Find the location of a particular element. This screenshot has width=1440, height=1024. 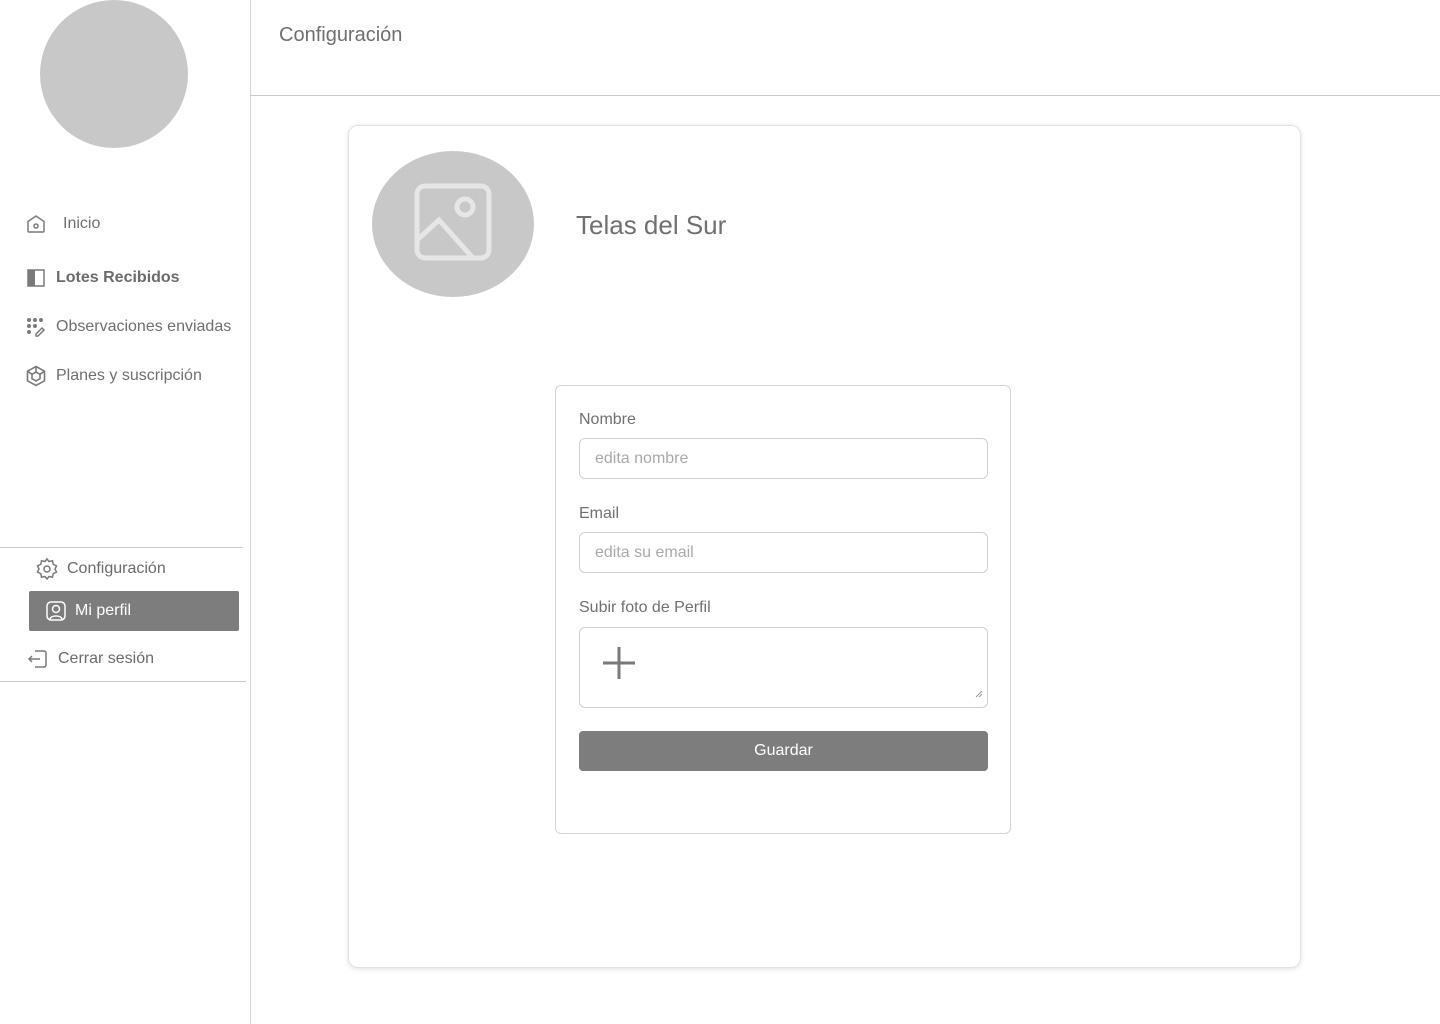

logout-icon is located at coordinates (38, 659).